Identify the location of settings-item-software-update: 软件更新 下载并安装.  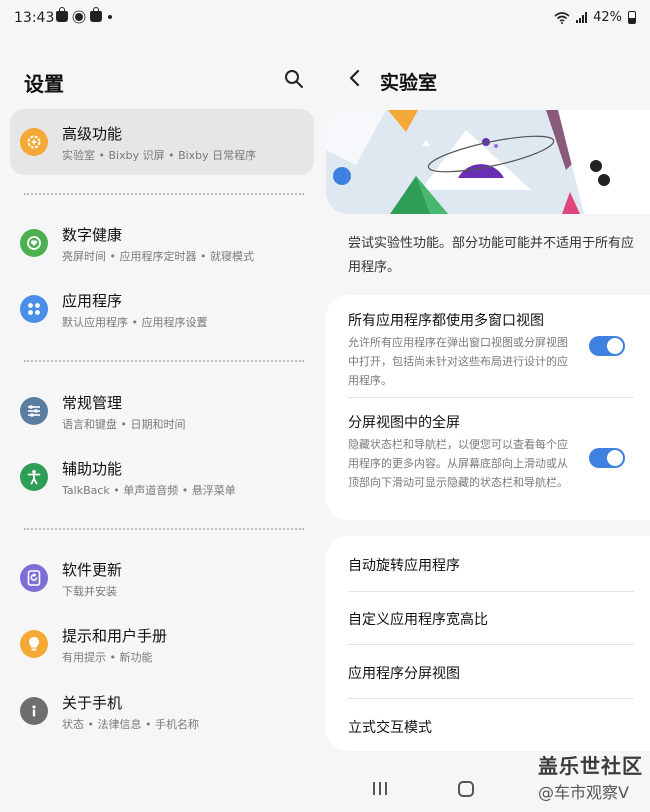
(162, 578).